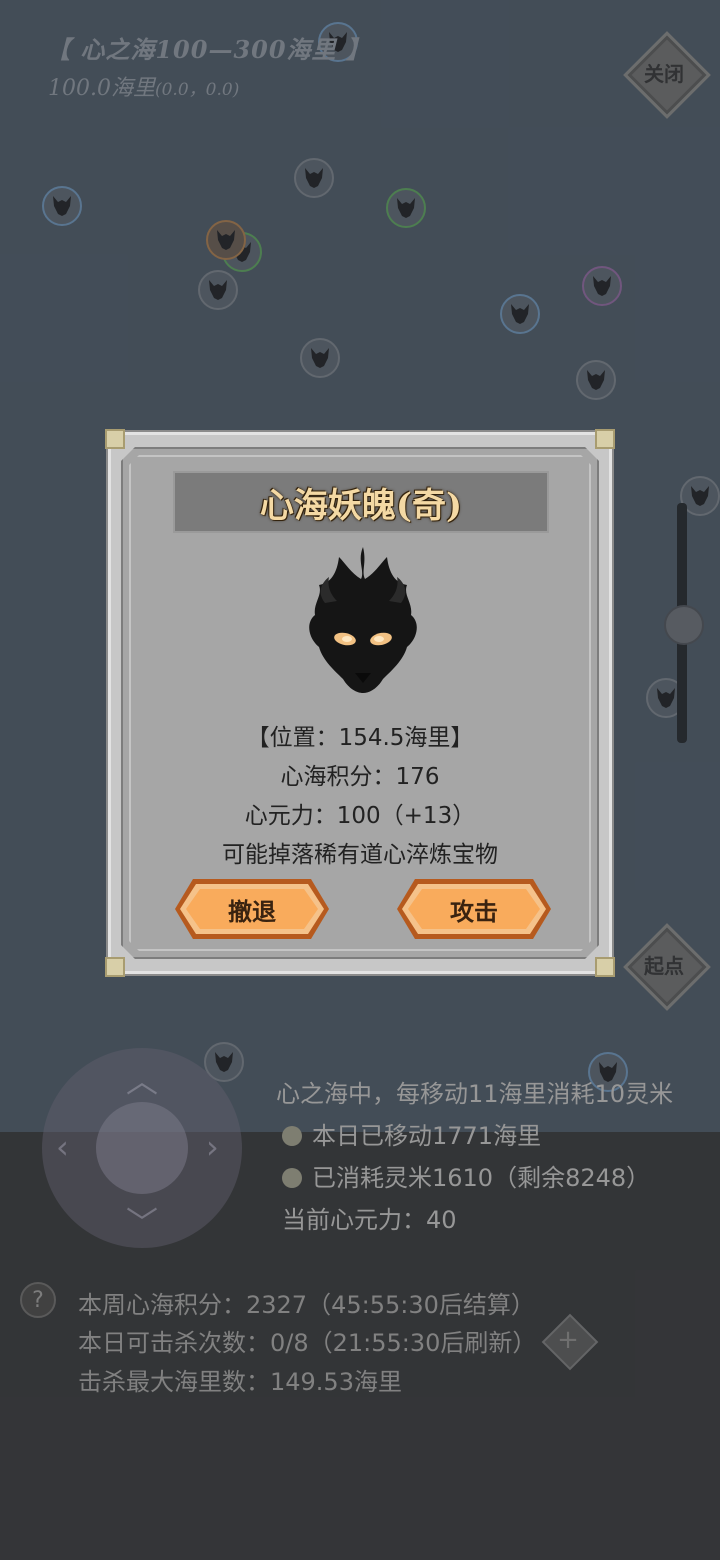 This screenshot has height=1560, width=720. I want to click on retreat-button-label: 撤退, so click(252, 911).